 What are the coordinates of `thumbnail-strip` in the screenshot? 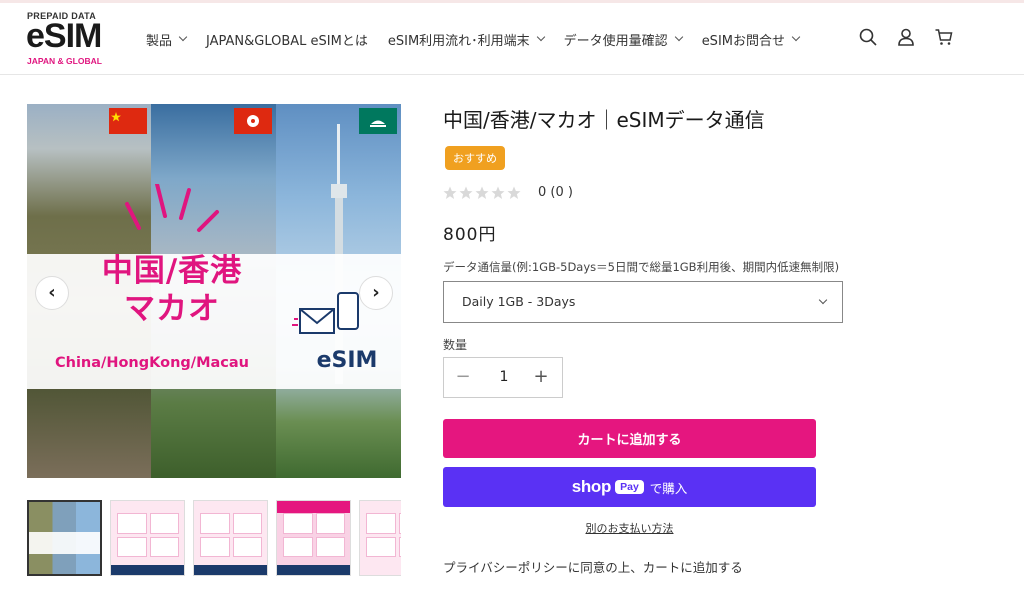 It's located at (214, 538).